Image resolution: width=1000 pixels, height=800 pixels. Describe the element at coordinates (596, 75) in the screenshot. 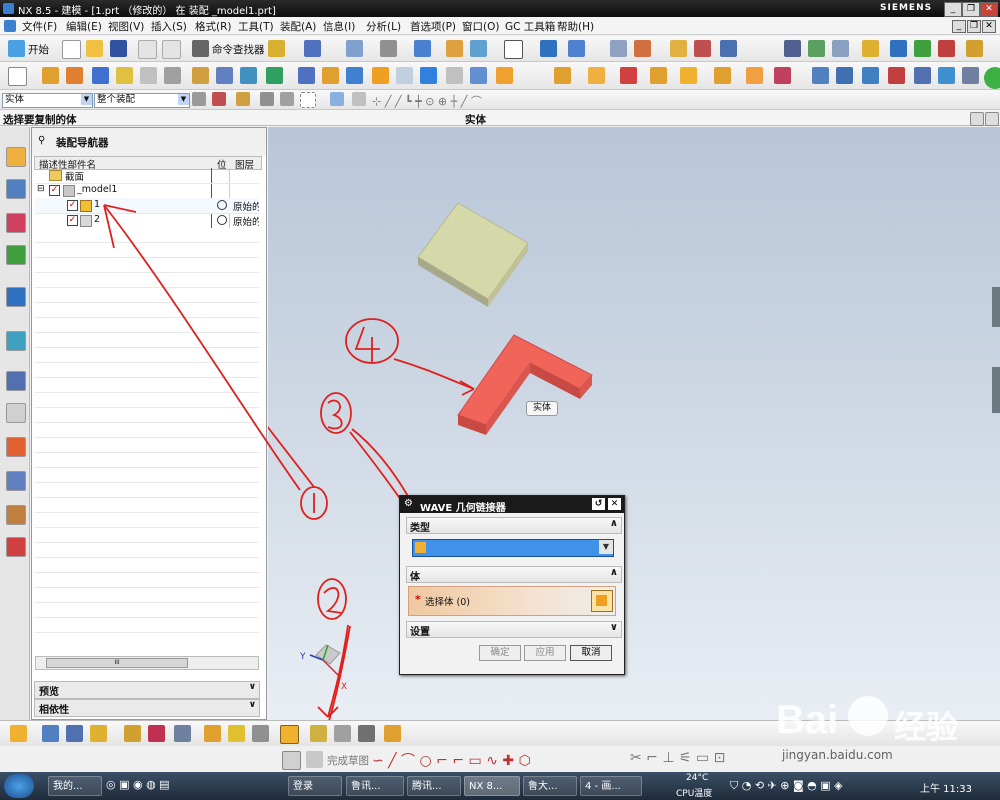

I see `move-face-icon` at that location.